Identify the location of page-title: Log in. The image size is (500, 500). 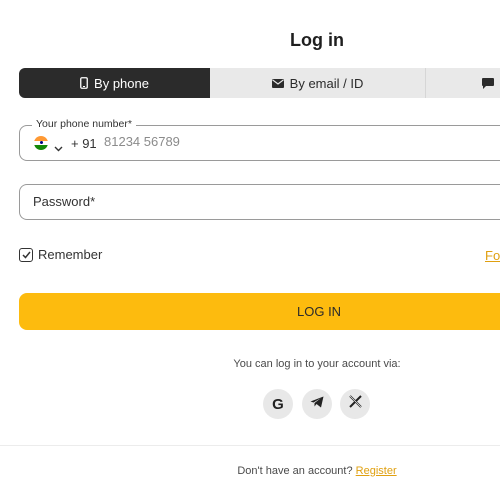
(317, 40).